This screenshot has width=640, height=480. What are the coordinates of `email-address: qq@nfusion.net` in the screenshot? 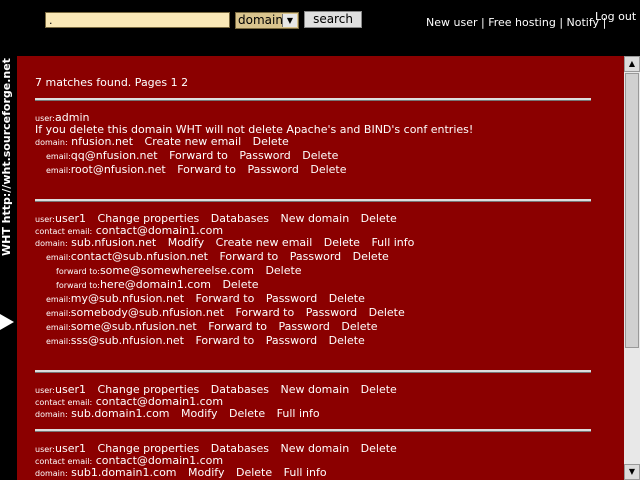 It's located at (114, 155).